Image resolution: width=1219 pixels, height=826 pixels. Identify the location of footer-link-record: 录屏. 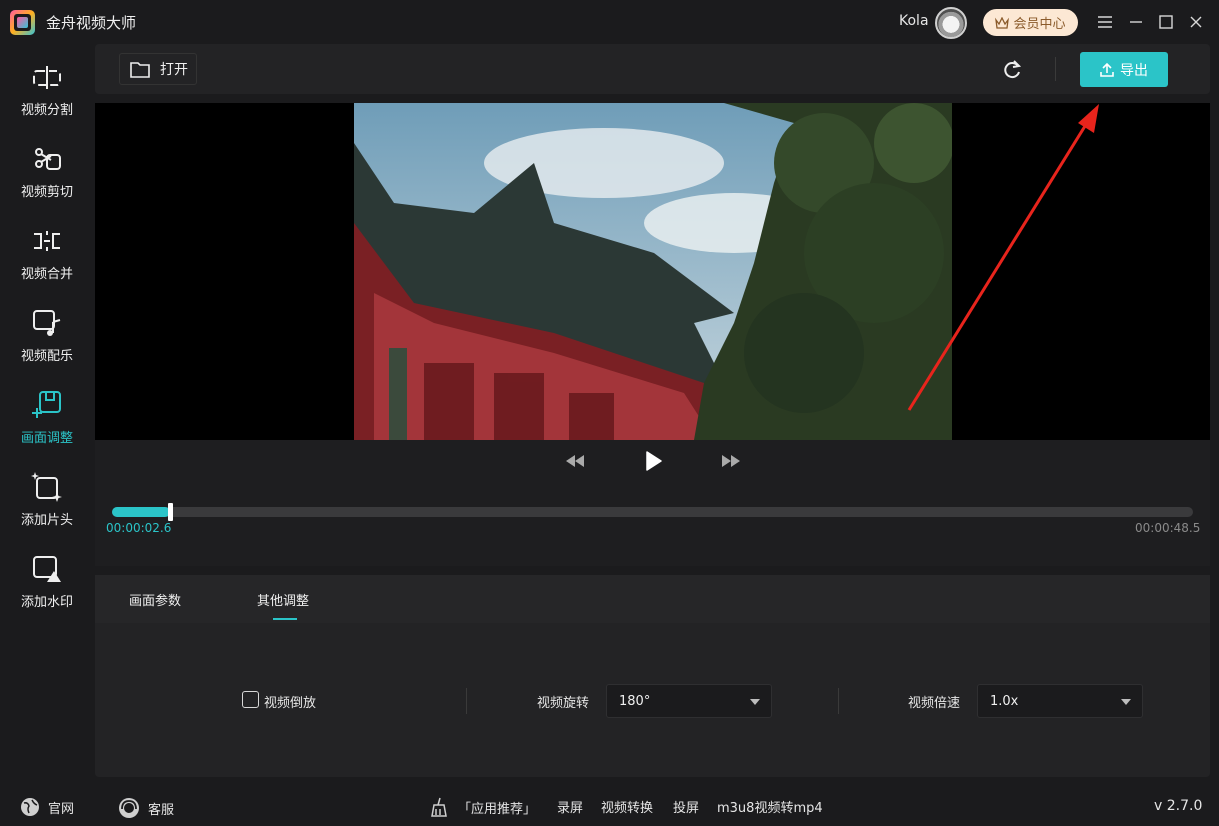
(570, 806).